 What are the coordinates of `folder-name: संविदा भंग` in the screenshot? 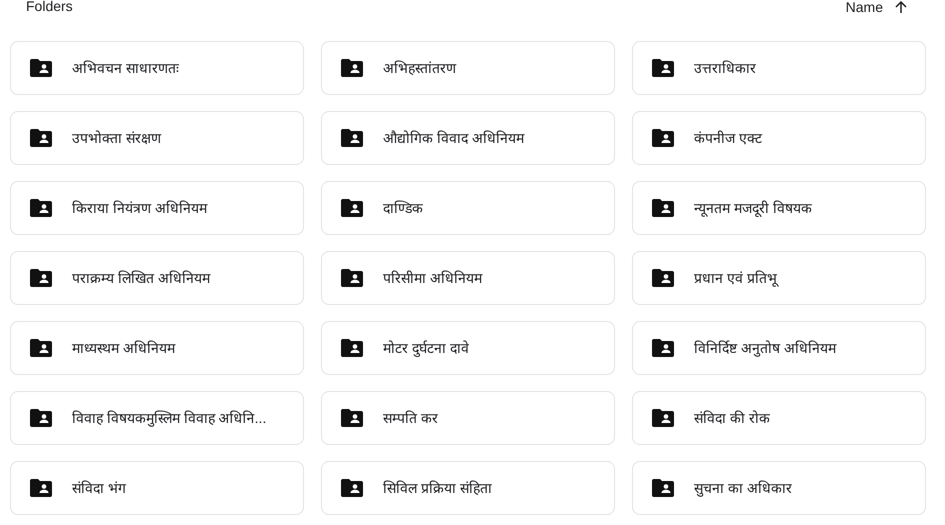 It's located at (99, 488).